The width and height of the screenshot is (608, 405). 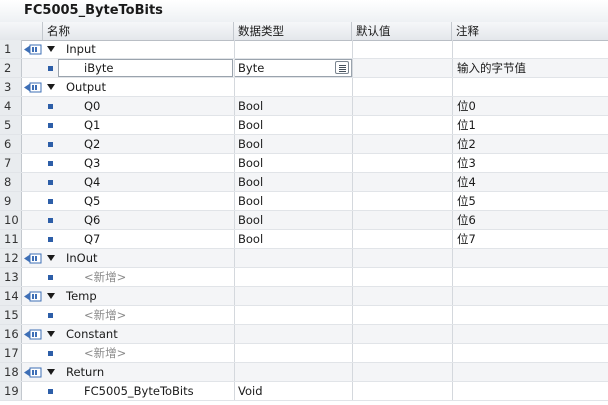 I want to click on section-row: 3 Output, so click(x=304, y=87).